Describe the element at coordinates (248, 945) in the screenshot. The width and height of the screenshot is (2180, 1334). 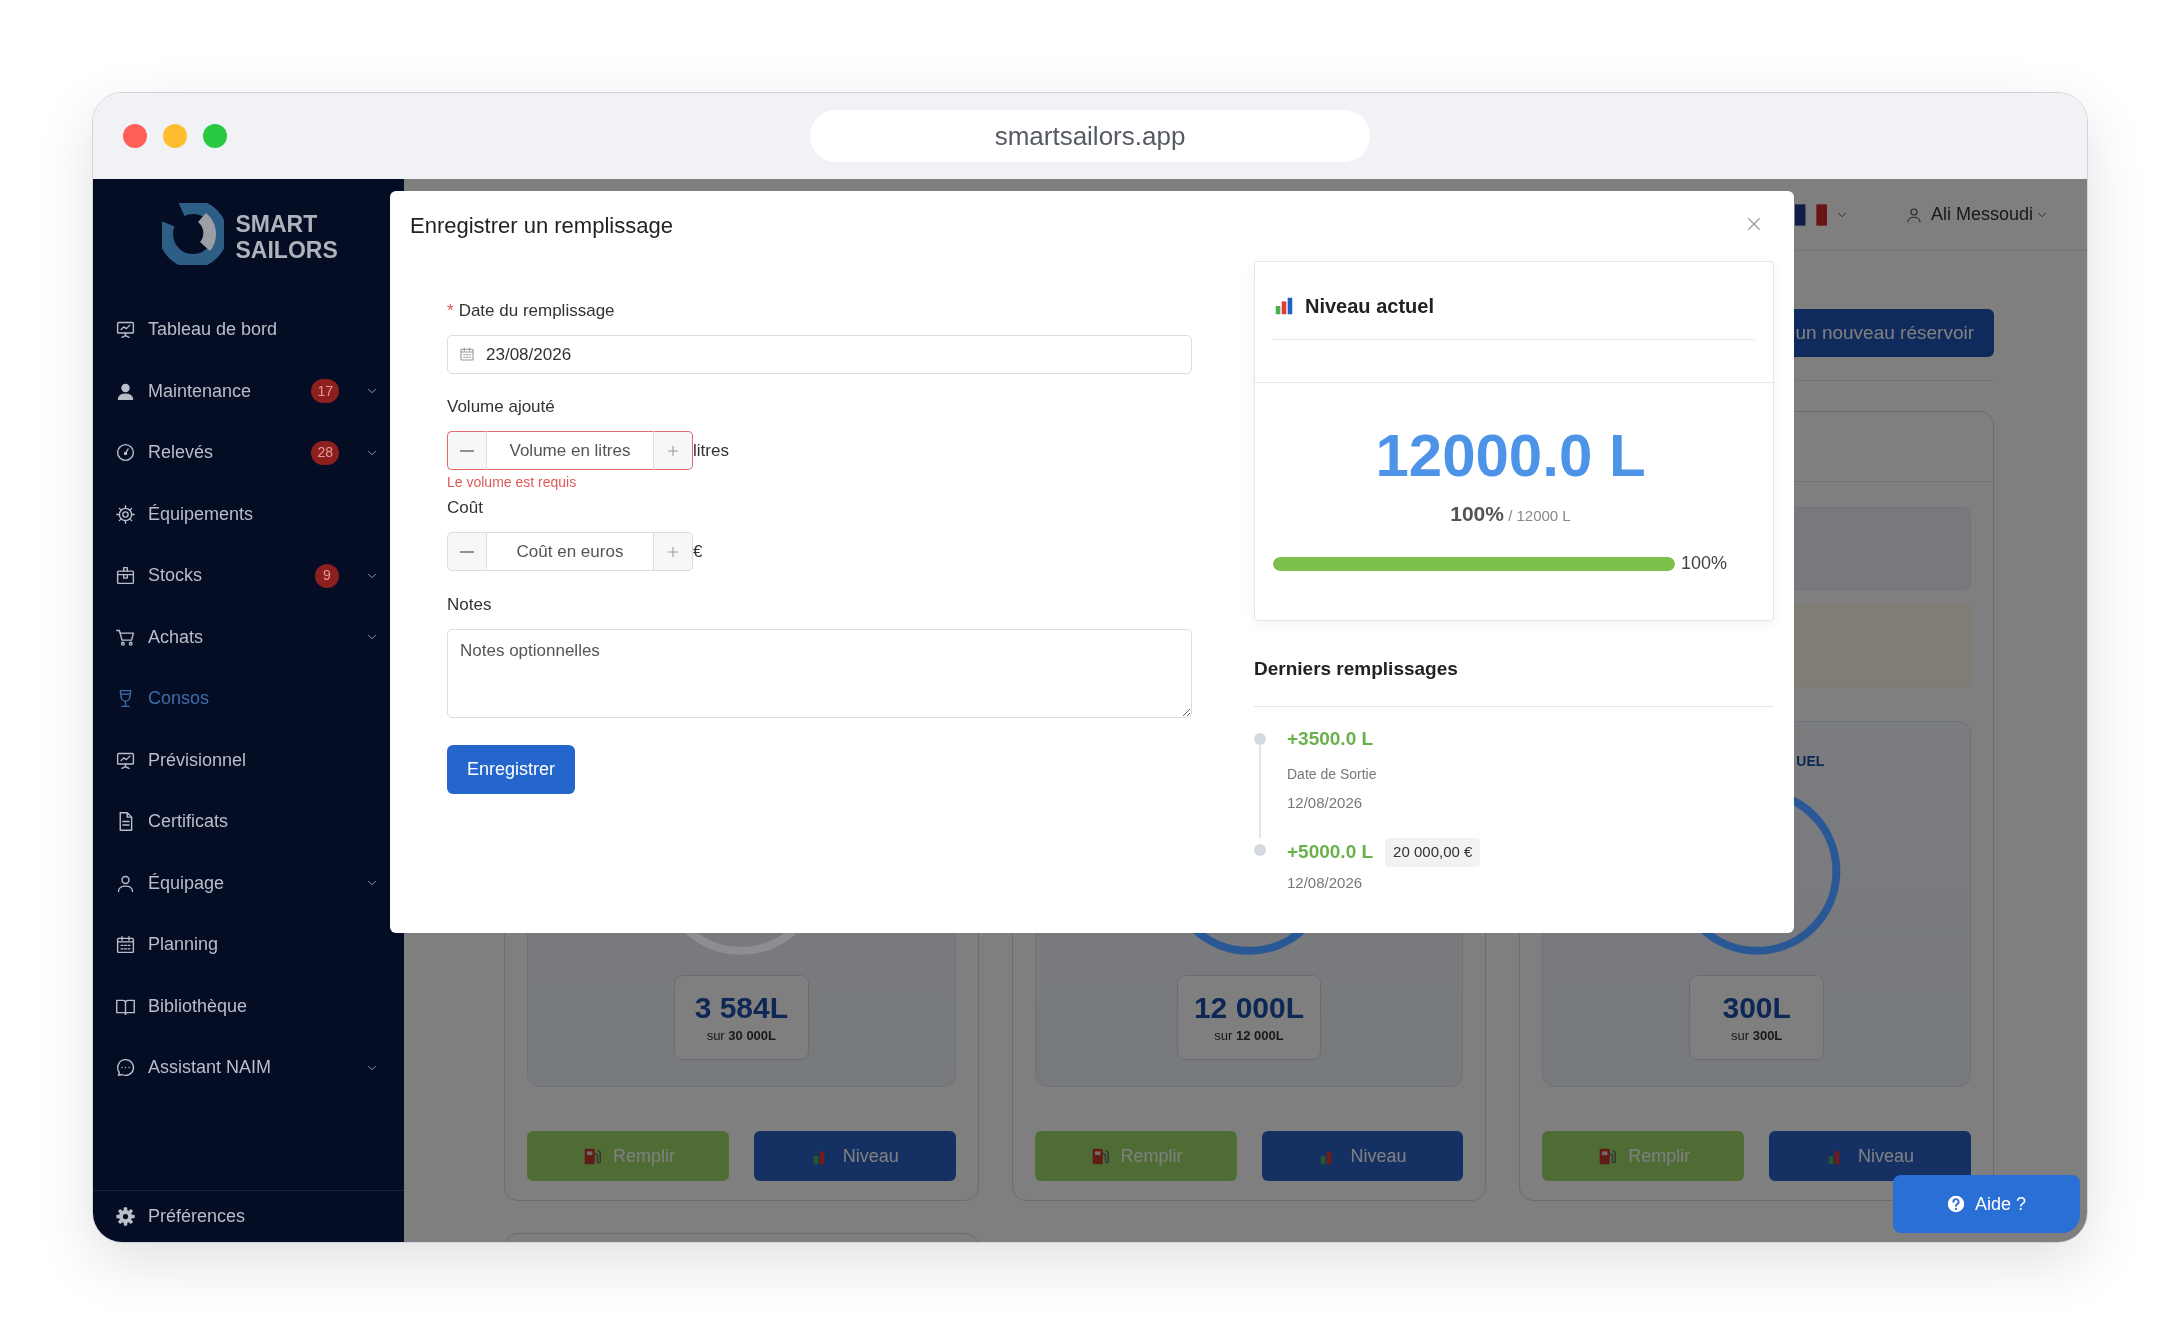
I see `sidebar-item: Planning` at that location.